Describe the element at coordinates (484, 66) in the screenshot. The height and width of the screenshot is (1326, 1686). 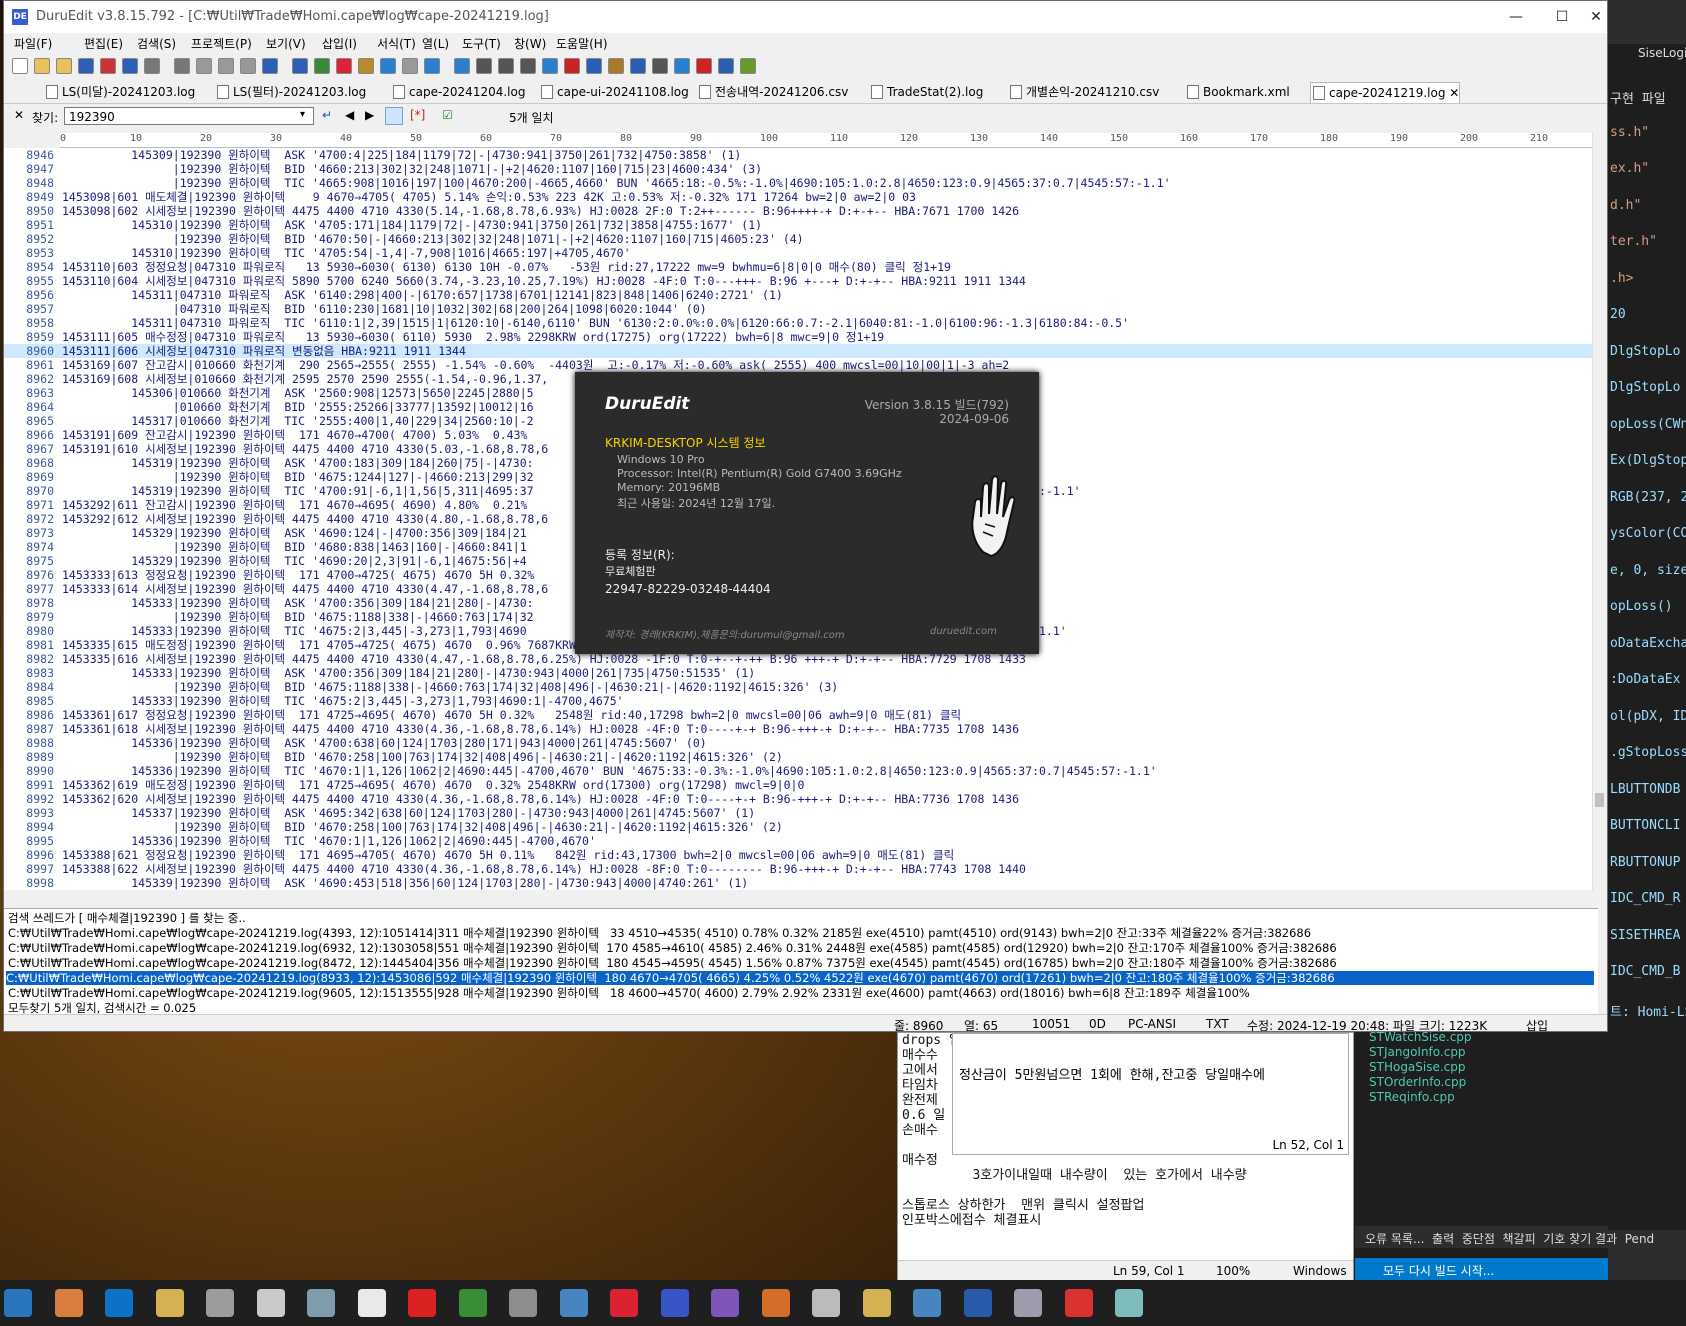
I see `wrap-icon` at that location.